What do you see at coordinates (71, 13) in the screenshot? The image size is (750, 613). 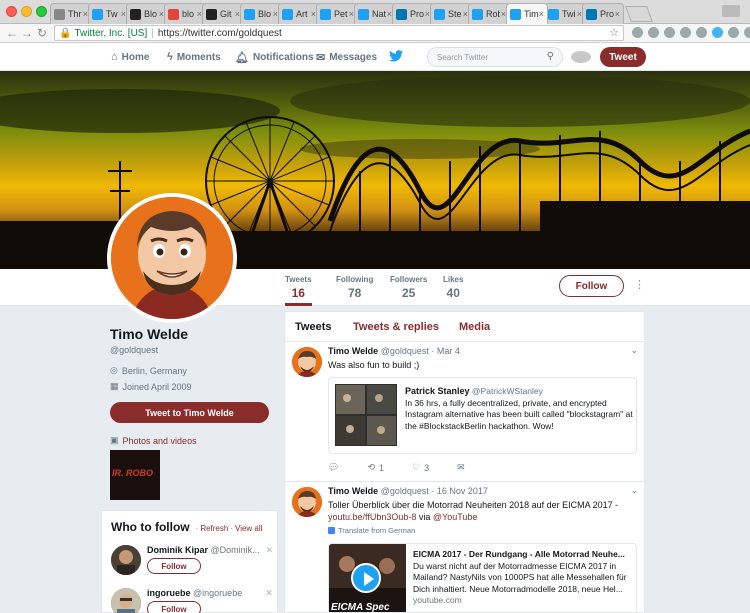 I see `browser-tab: Thr ×` at bounding box center [71, 13].